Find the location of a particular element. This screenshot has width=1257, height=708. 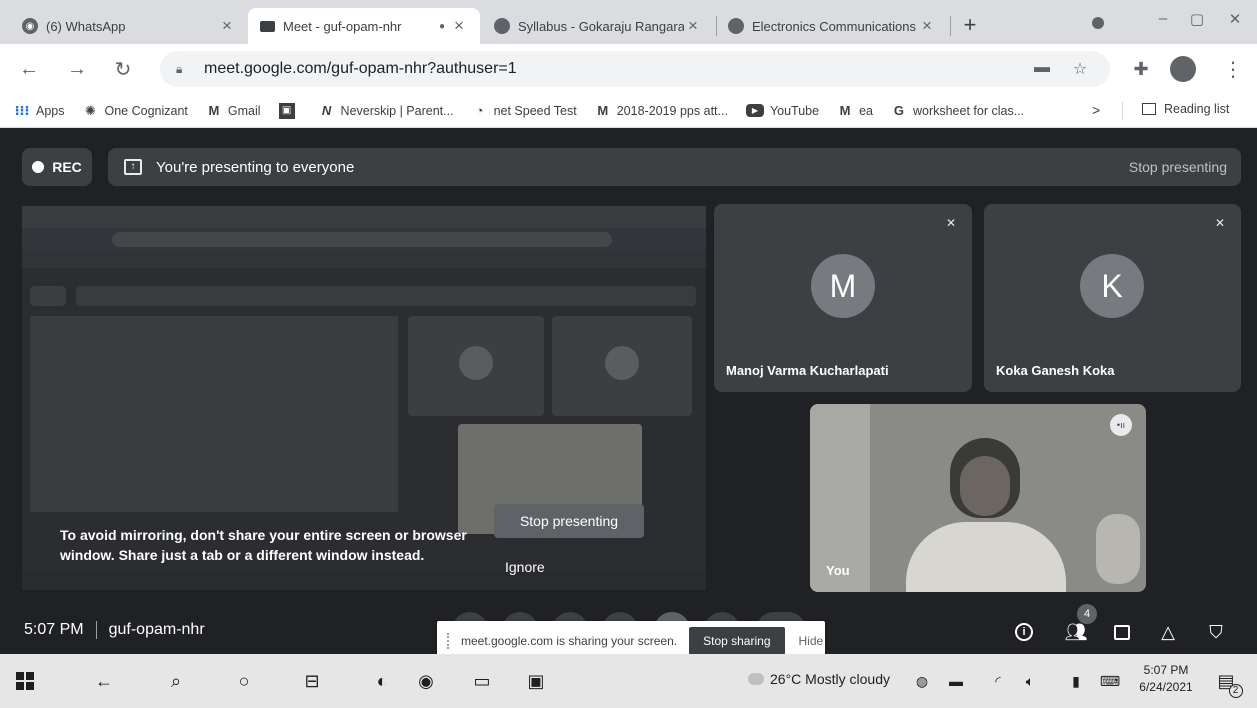

search-icon: ⌕ is located at coordinates (176, 681).